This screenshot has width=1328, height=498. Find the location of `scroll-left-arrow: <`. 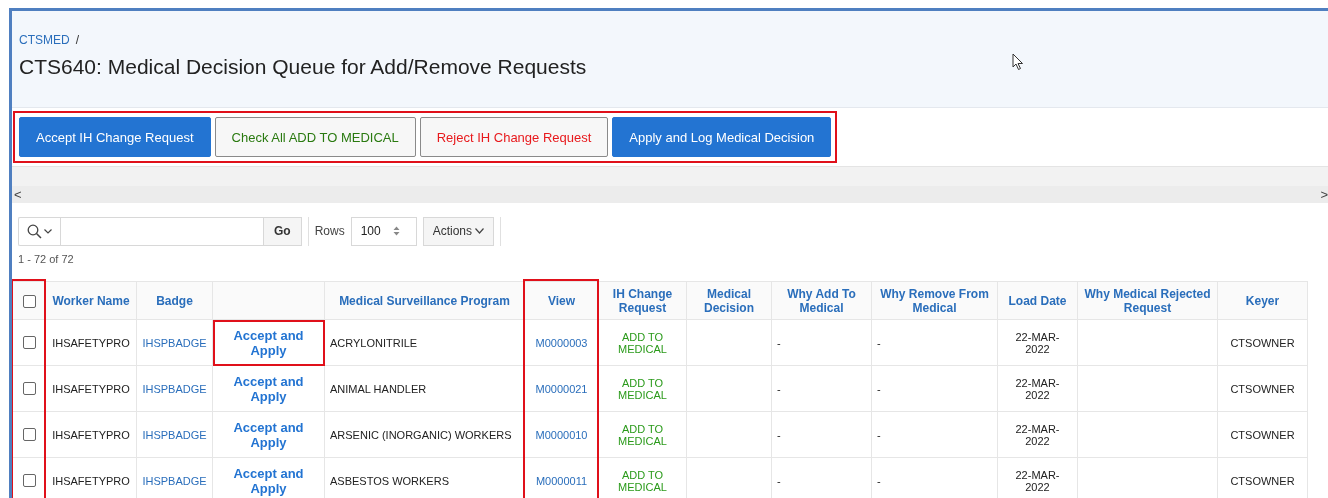

scroll-left-arrow: < is located at coordinates (18, 194).